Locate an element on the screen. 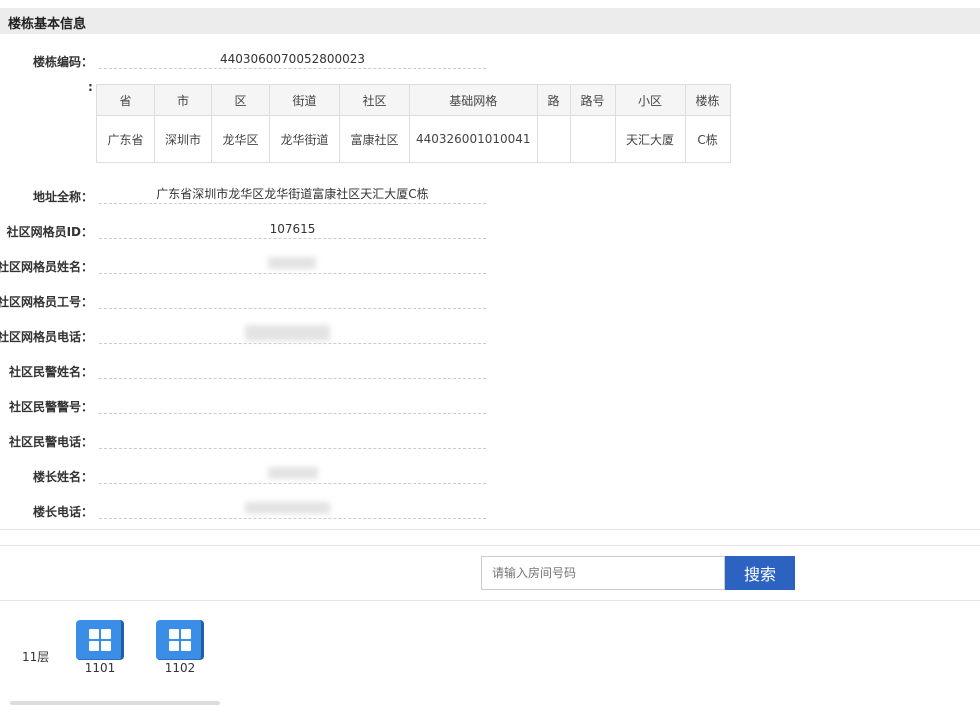 The height and width of the screenshot is (710, 980). field-address-full: 地址全称： 广东省深圳市龙华区龙华街道富康社区天汇大厦C栋 is located at coordinates (250, 196).